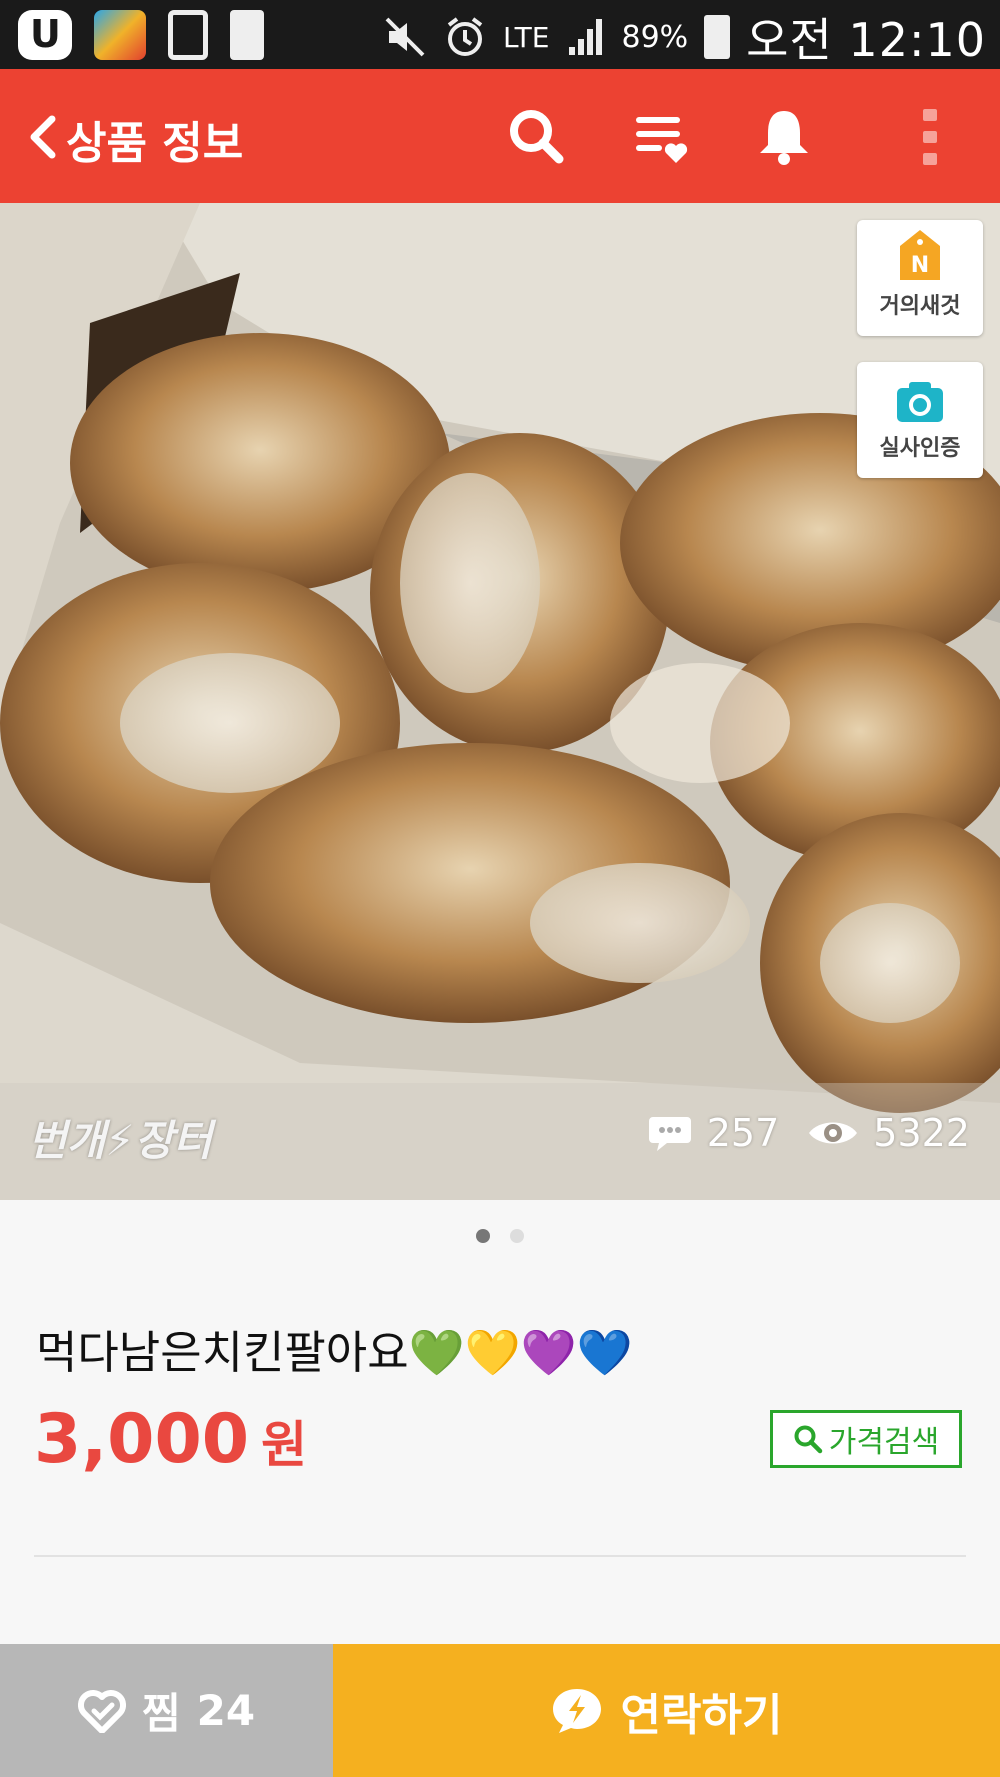 The image size is (1000, 1777). Describe the element at coordinates (576, 1710) in the screenshot. I see `lightning-chat-icon` at that location.